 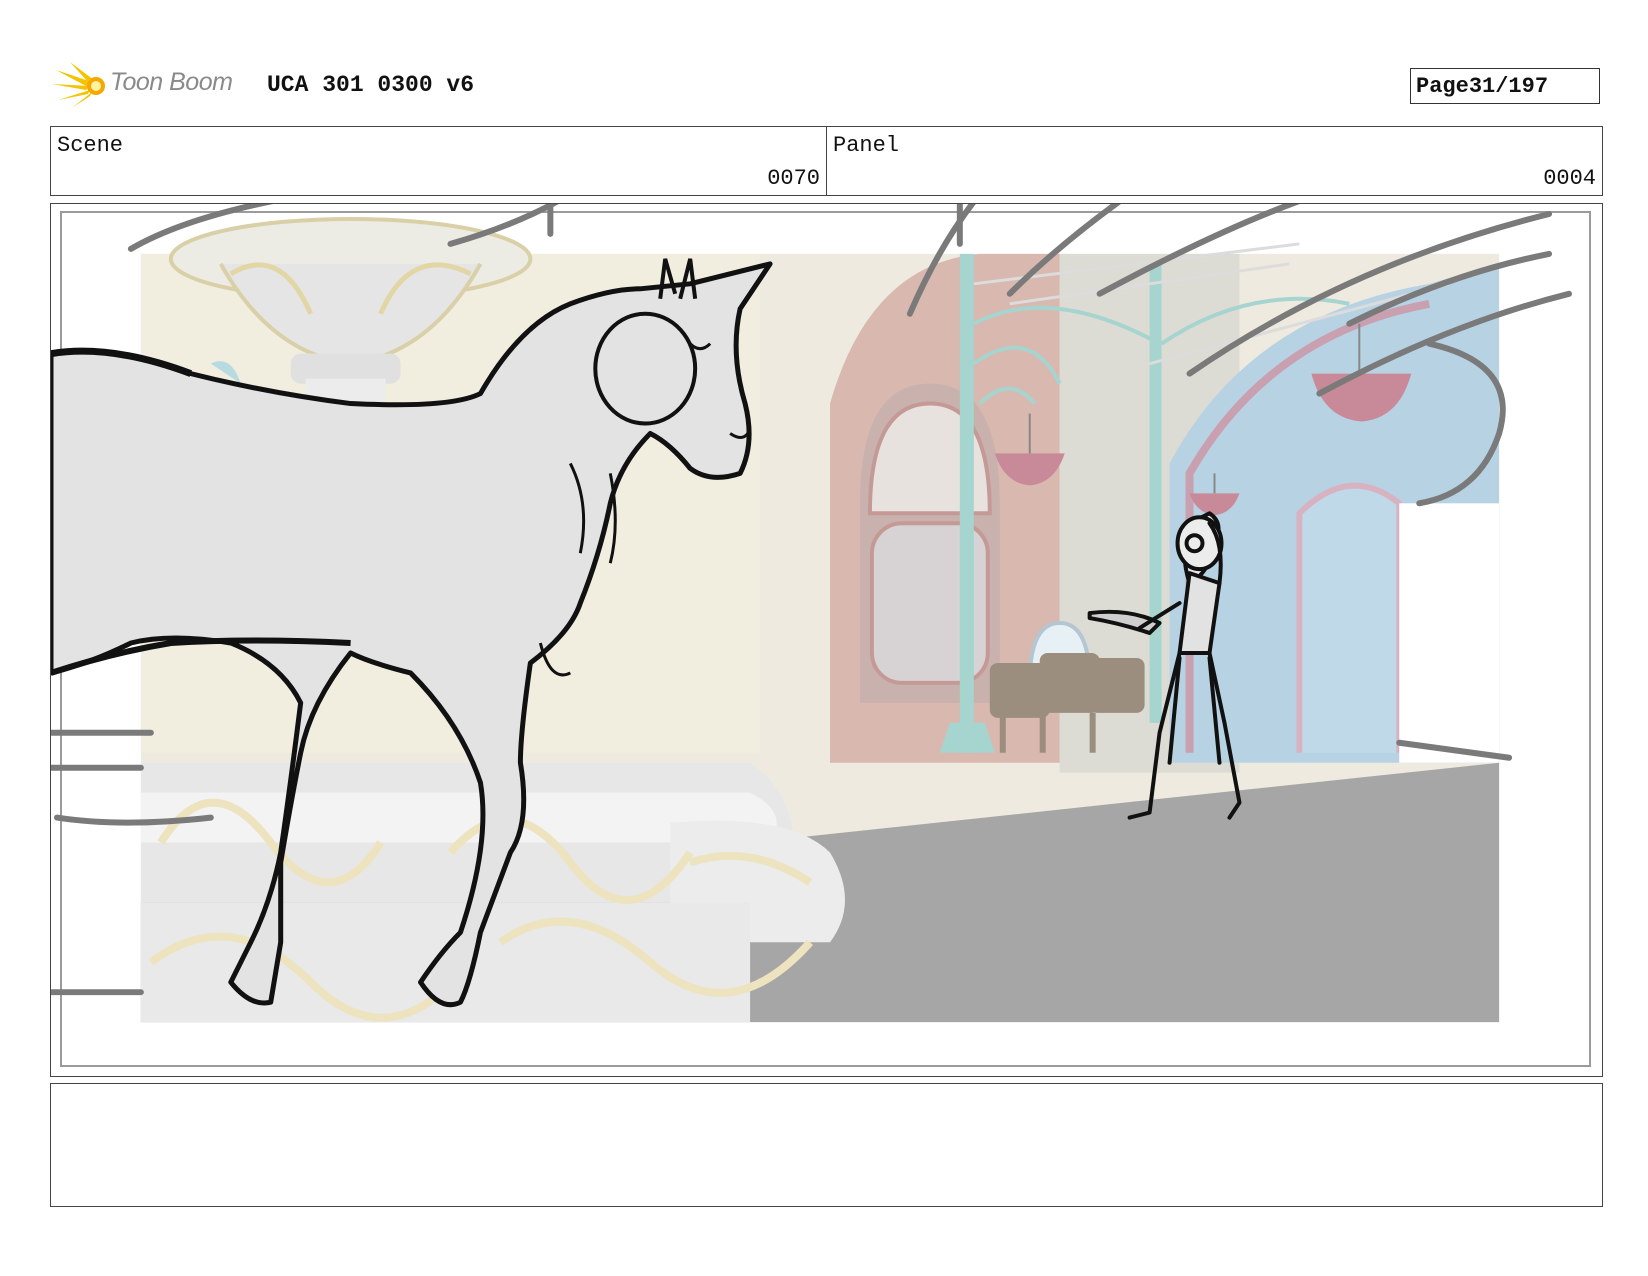 I want to click on scene-panel-info: Scene 0070 Panel 0004, so click(x=826, y=161).